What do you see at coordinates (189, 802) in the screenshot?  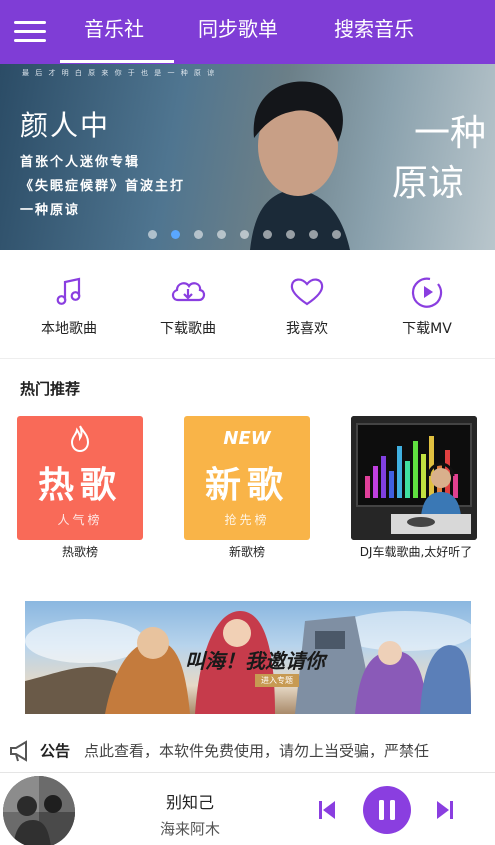 I see `now-playing-title: 别知己` at bounding box center [189, 802].